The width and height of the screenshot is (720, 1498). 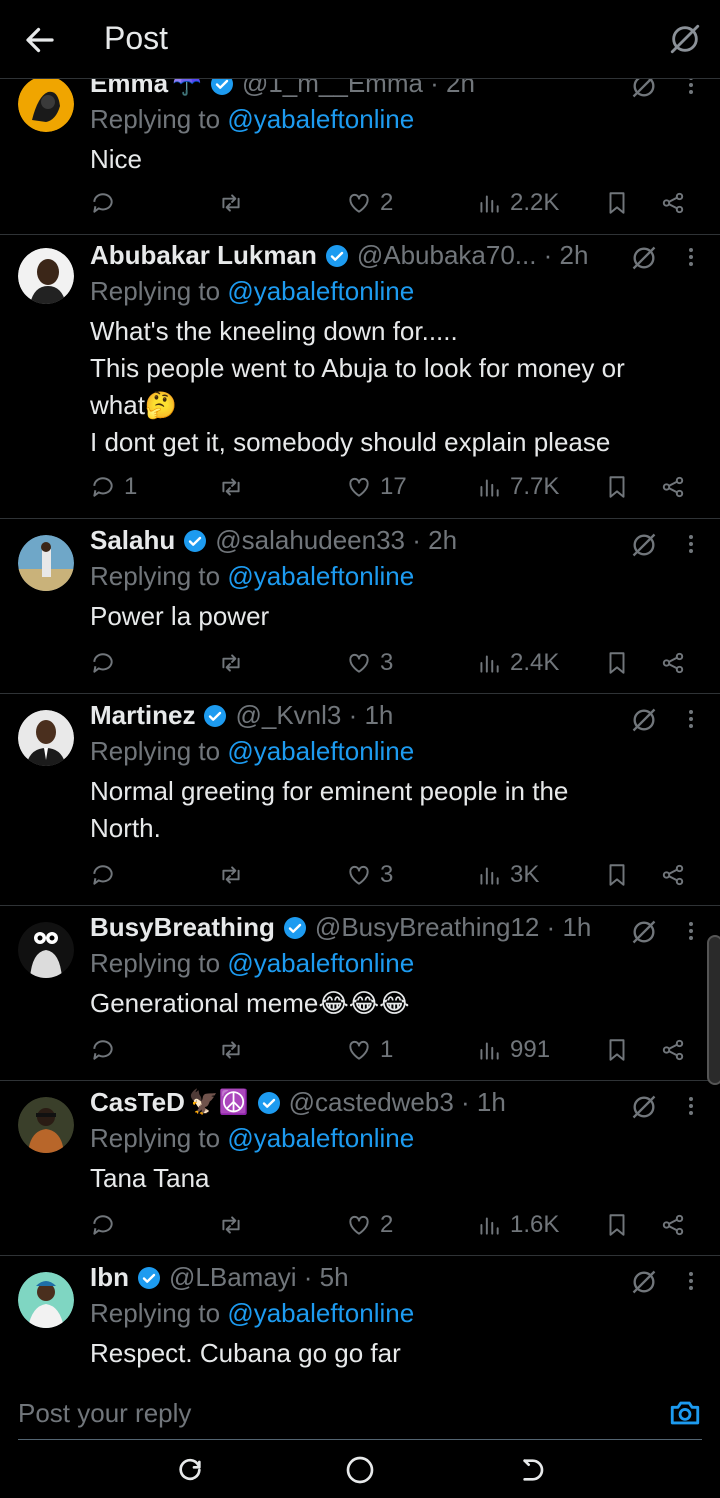 I want to click on author-name: Salahu, so click(x=132, y=540).